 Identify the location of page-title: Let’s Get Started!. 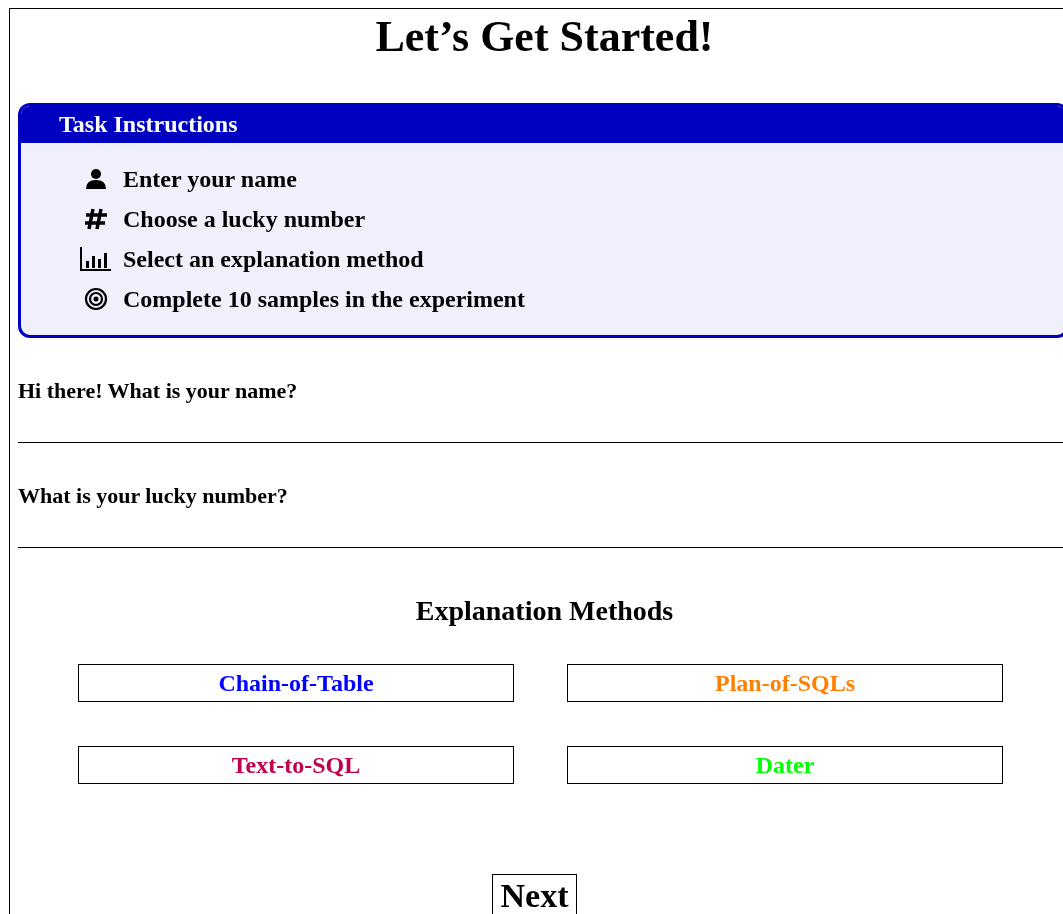
(544, 37).